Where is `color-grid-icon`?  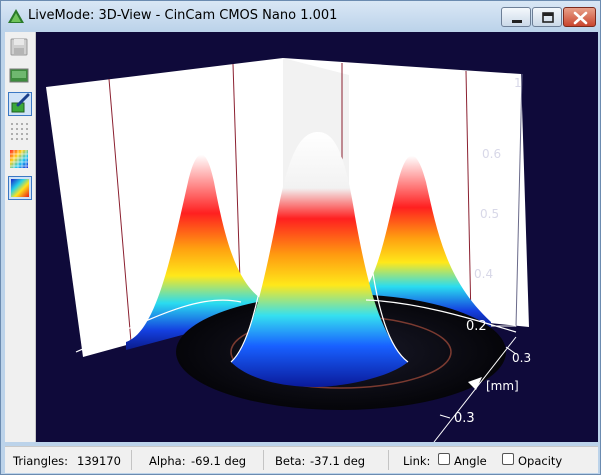 color-grid-icon is located at coordinates (19, 159).